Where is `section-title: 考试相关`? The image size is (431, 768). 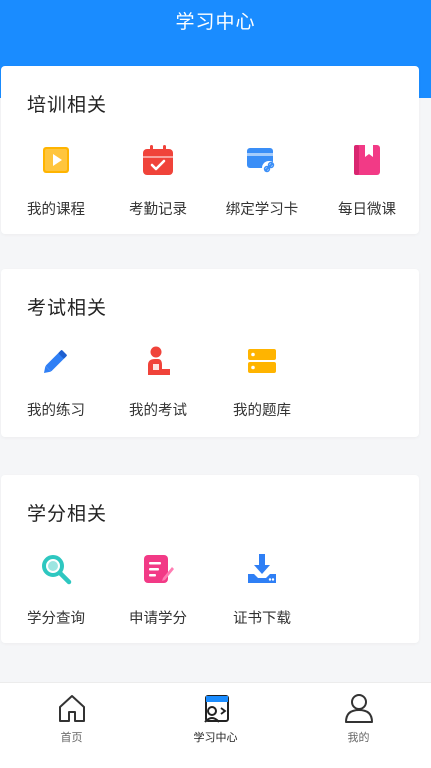
section-title: 考试相关 is located at coordinates (67, 308).